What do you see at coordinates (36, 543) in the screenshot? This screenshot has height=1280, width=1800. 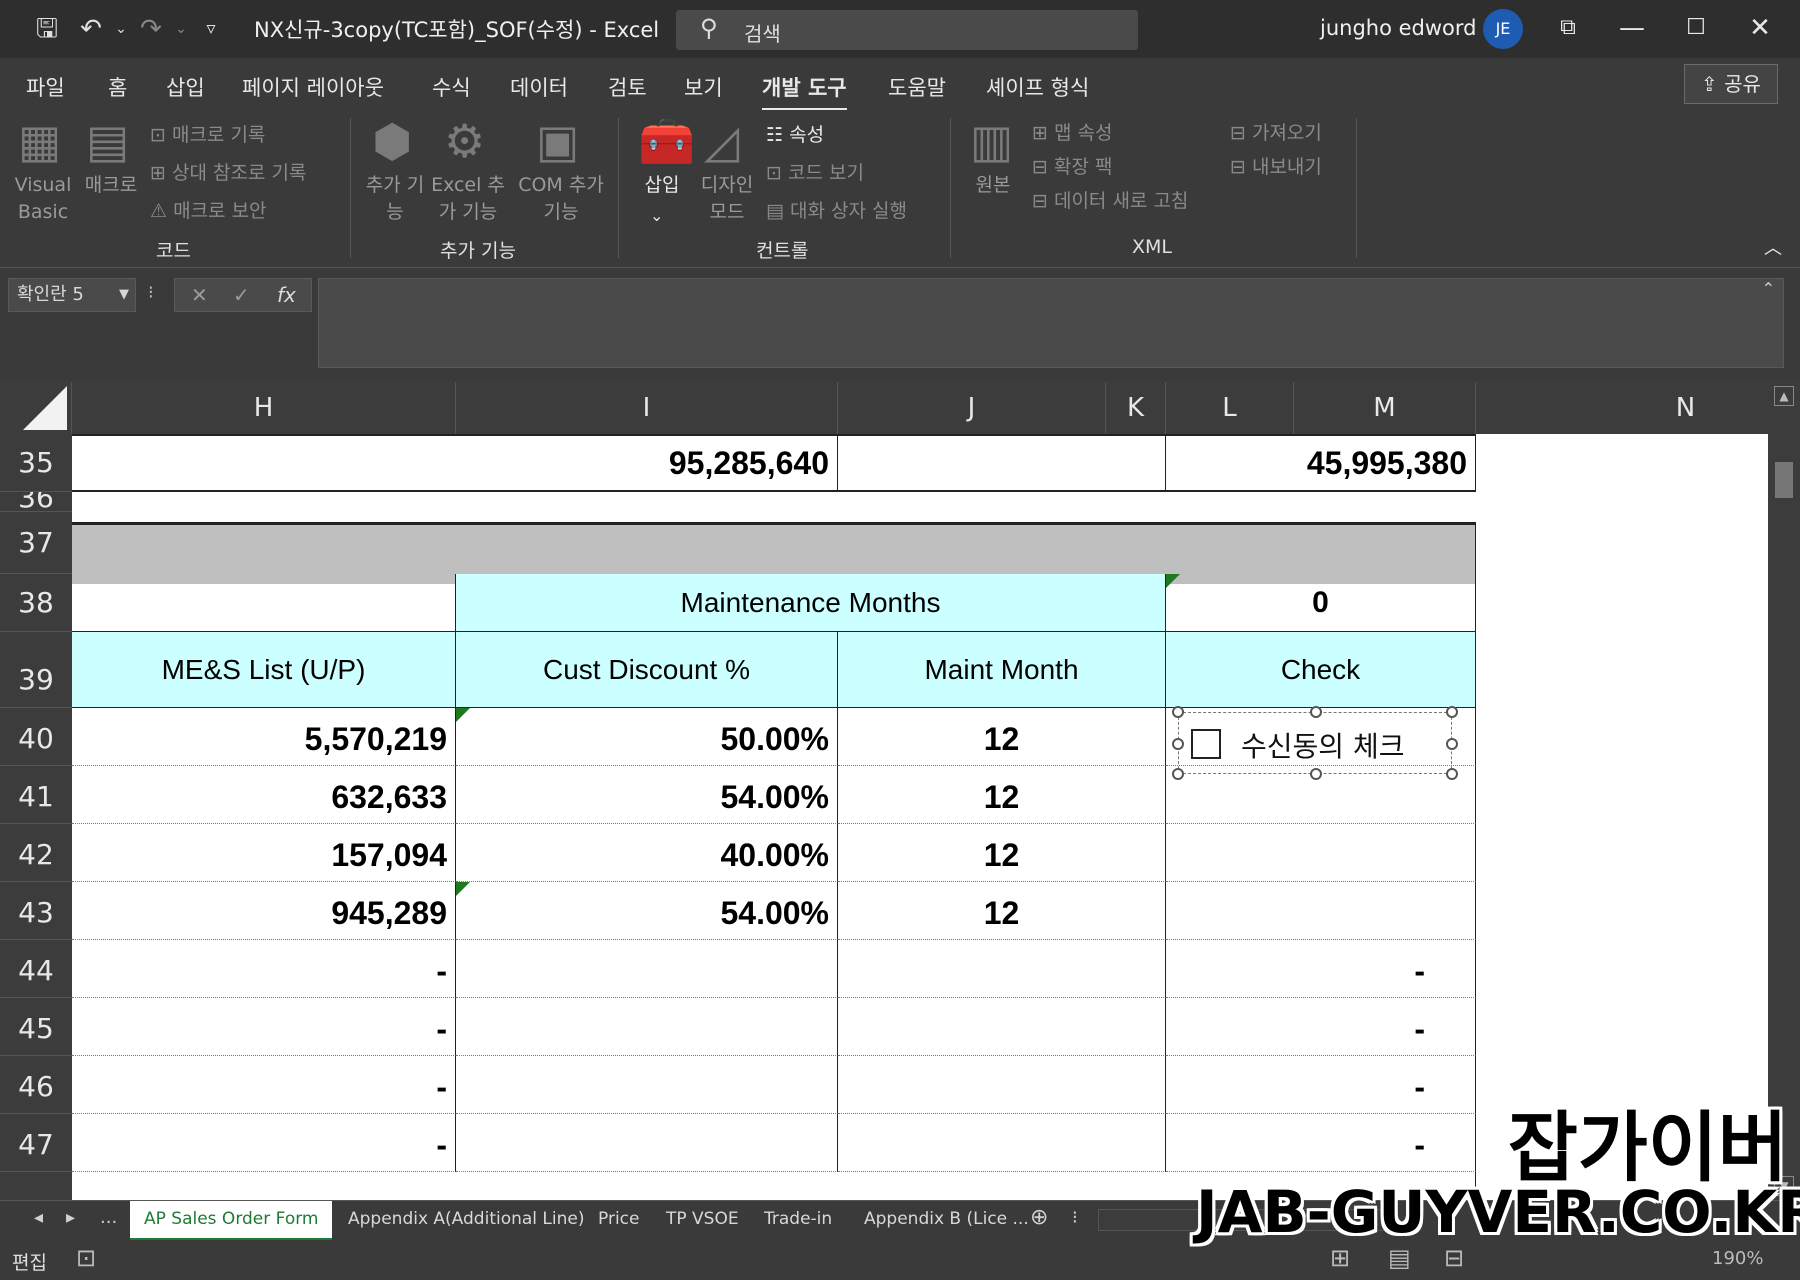 I see `row-header-37: 37` at bounding box center [36, 543].